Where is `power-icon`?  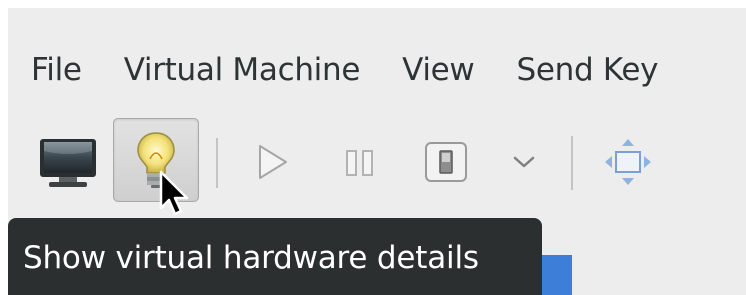
power-icon is located at coordinates (446, 162).